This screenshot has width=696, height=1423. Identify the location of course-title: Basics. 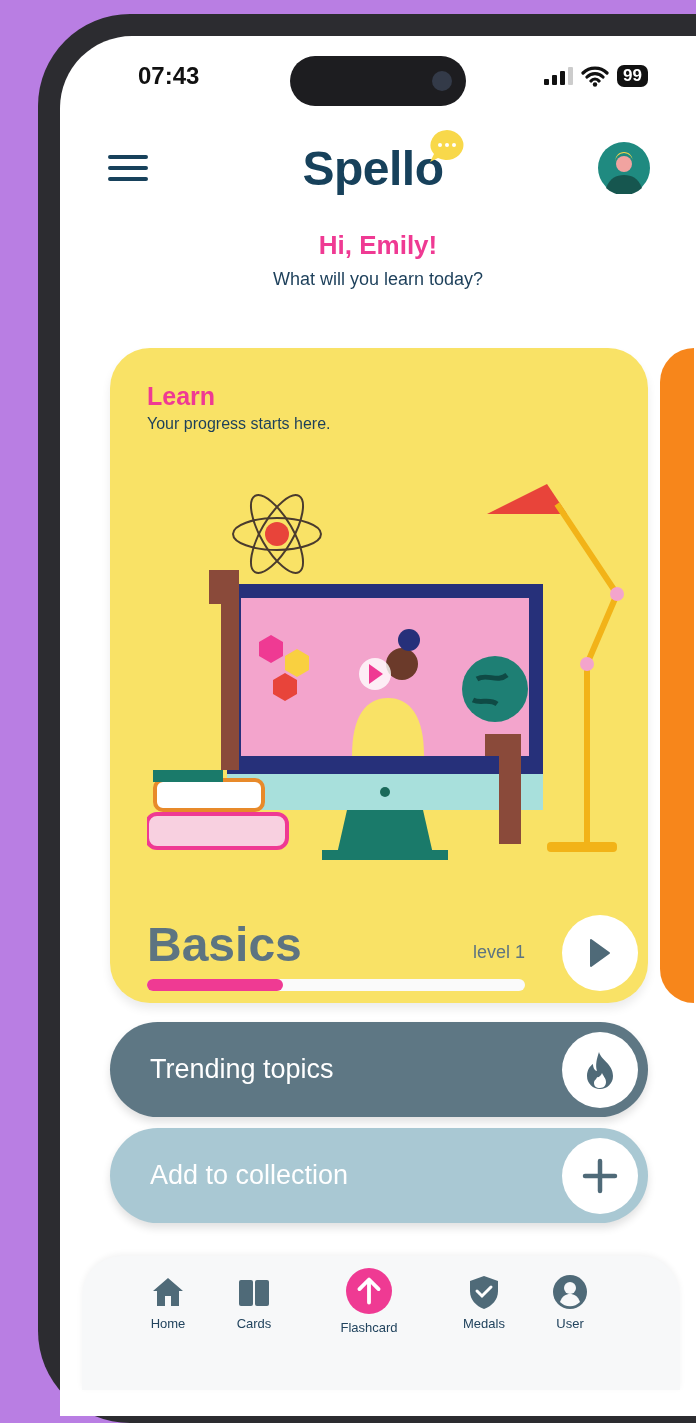
(224, 945).